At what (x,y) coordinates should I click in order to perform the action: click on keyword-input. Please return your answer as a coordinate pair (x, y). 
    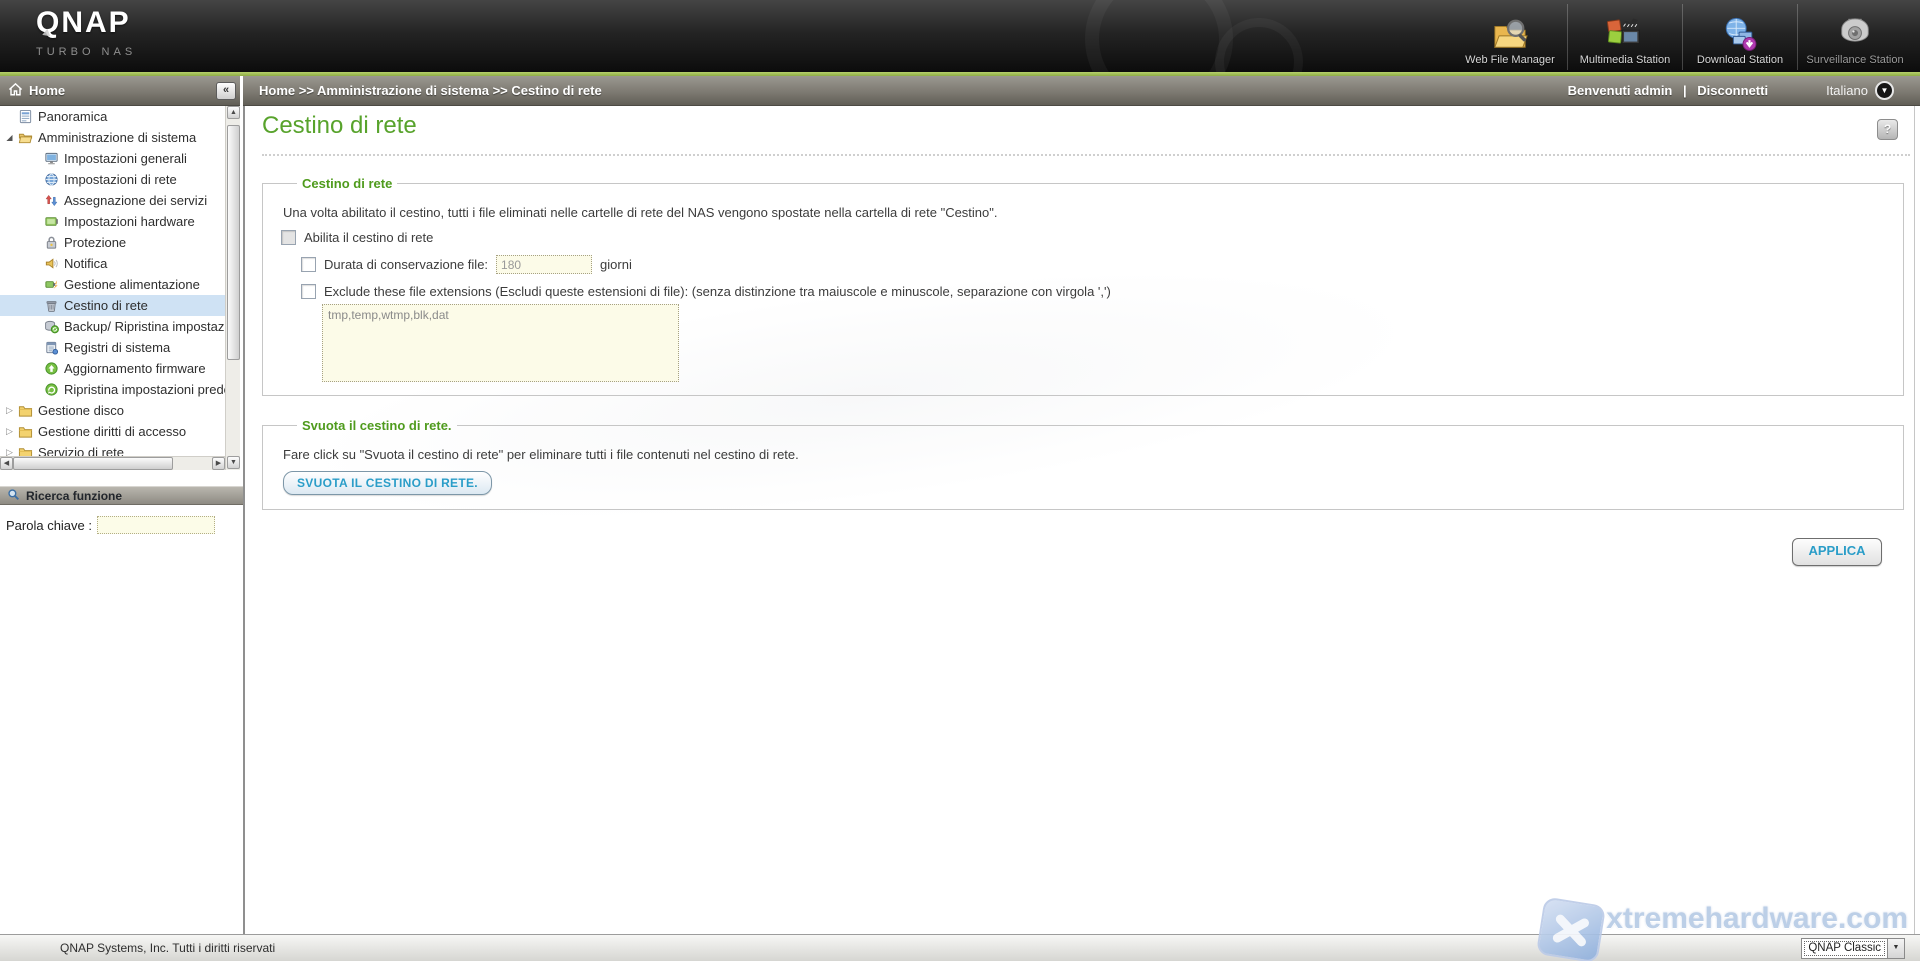
    Looking at the image, I should click on (156, 525).